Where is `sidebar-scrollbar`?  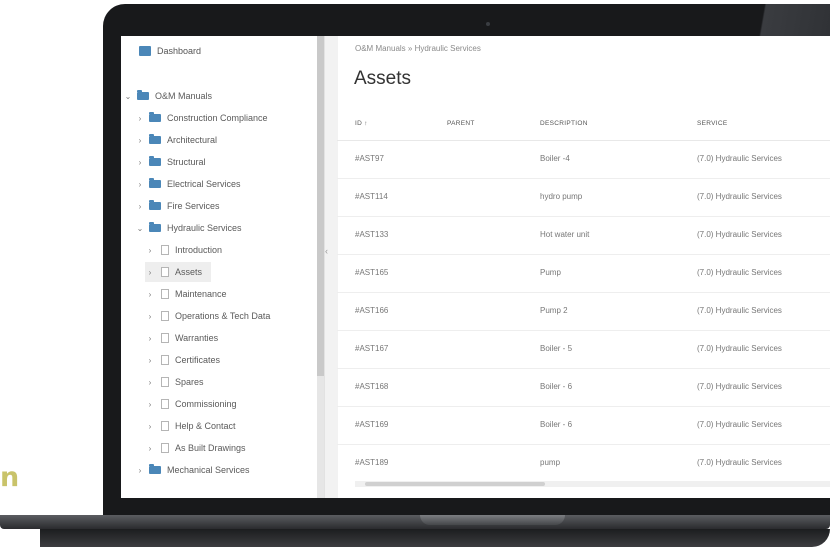
sidebar-scrollbar is located at coordinates (320, 267).